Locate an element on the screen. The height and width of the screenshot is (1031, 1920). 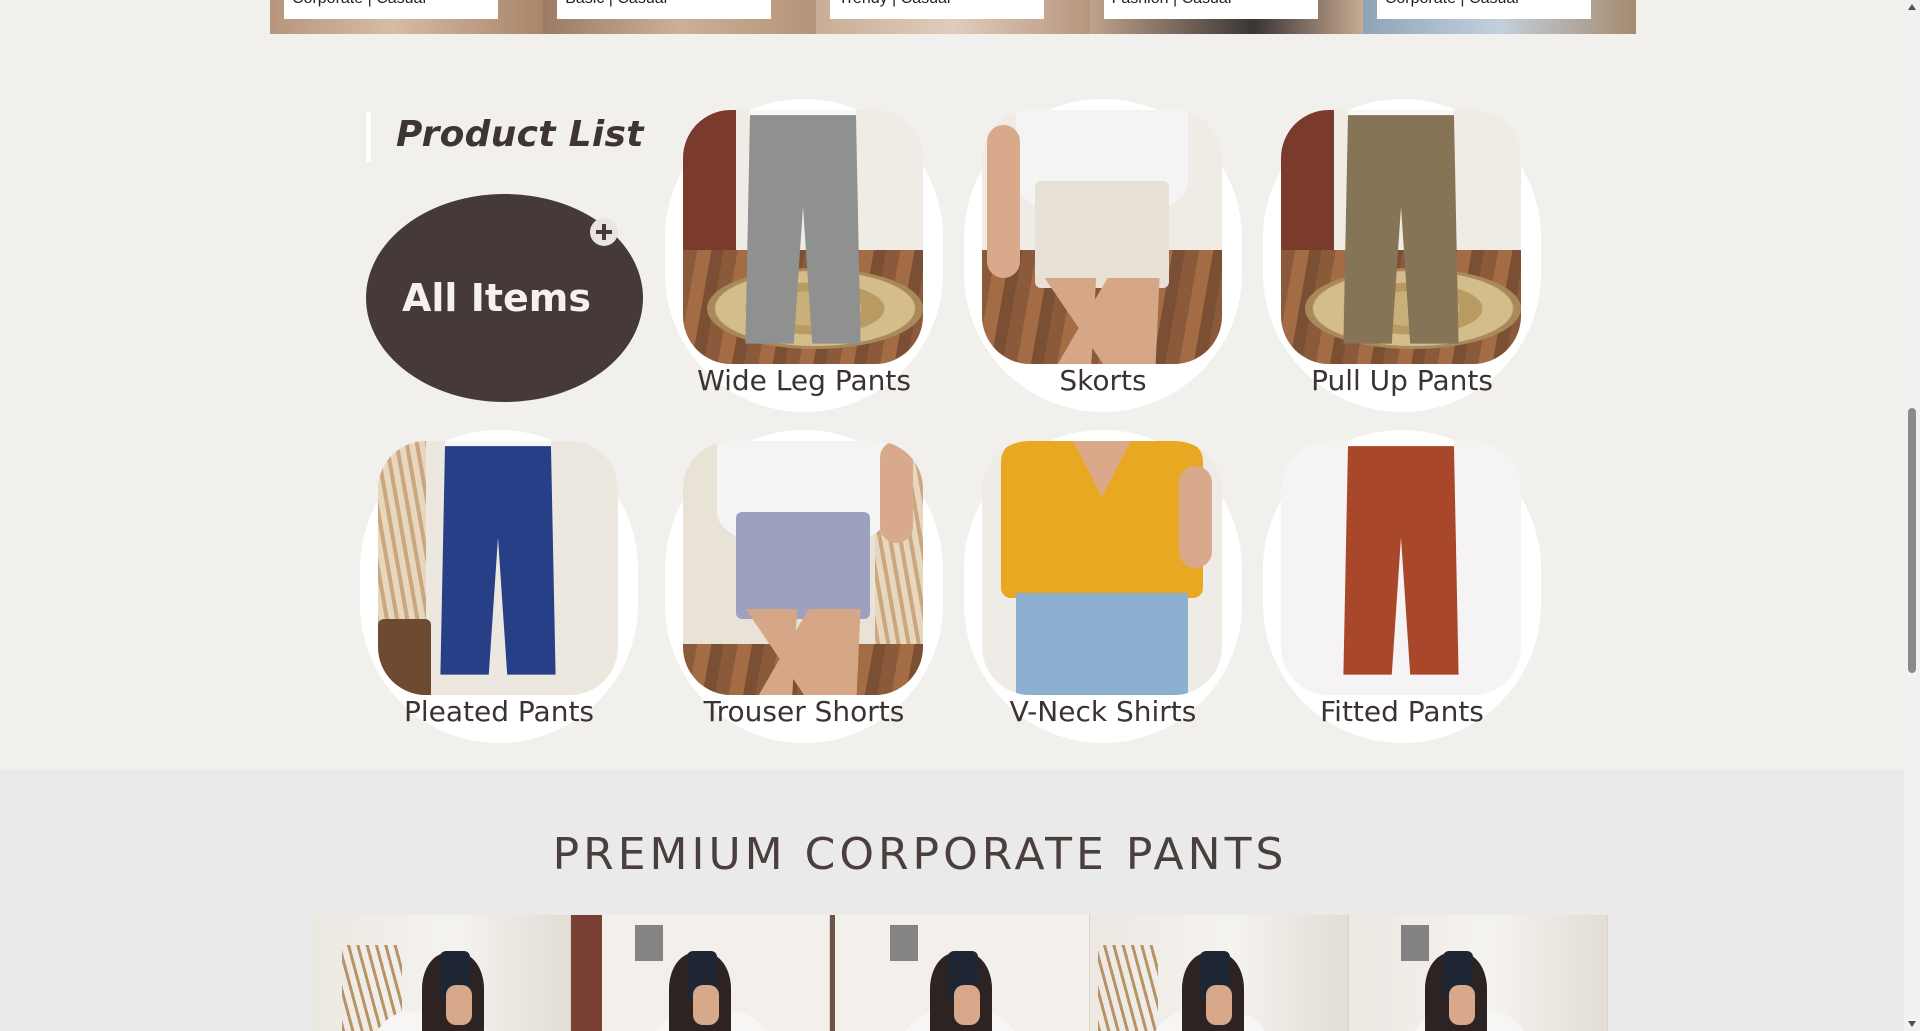
banner-image: Basic | Casual is located at coordinates (680, 17).